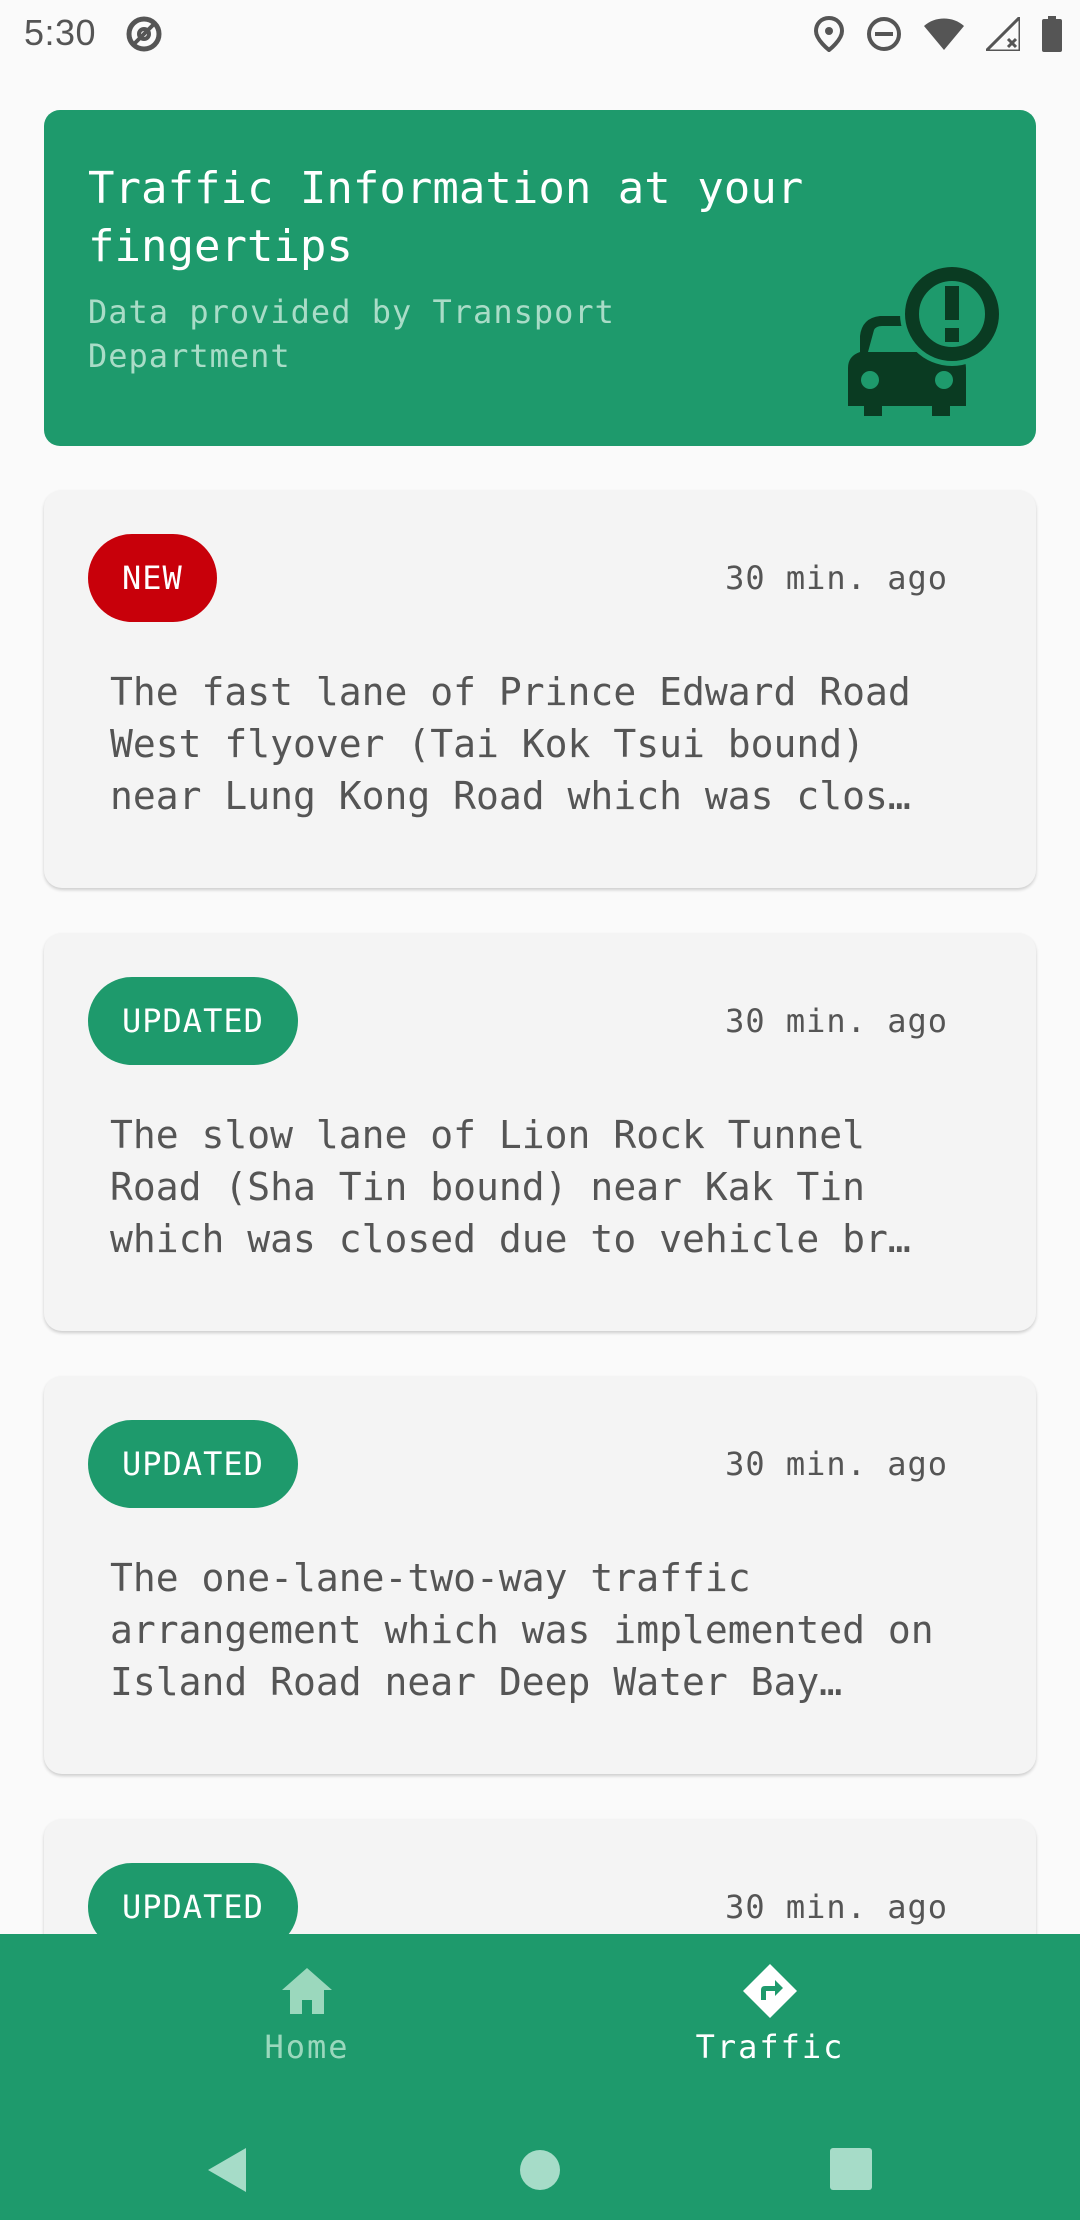  I want to click on nav-label-home: Home, so click(307, 2047).